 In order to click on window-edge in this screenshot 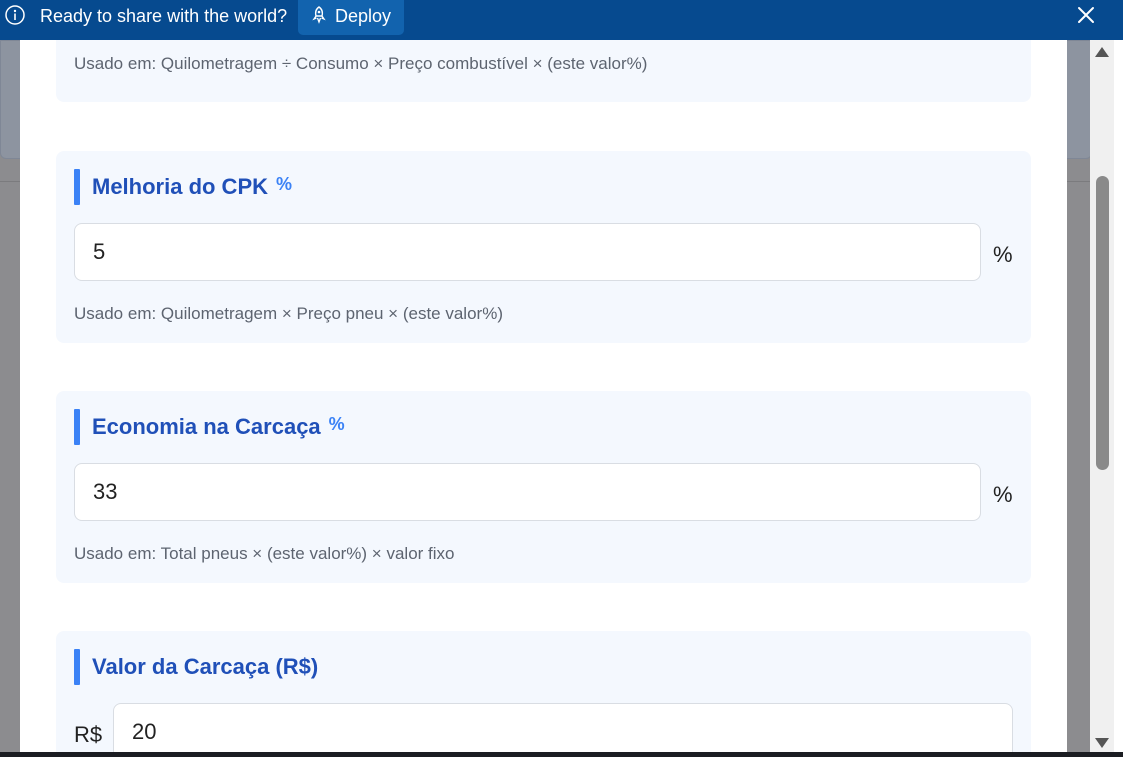, I will do `click(1118, 396)`.